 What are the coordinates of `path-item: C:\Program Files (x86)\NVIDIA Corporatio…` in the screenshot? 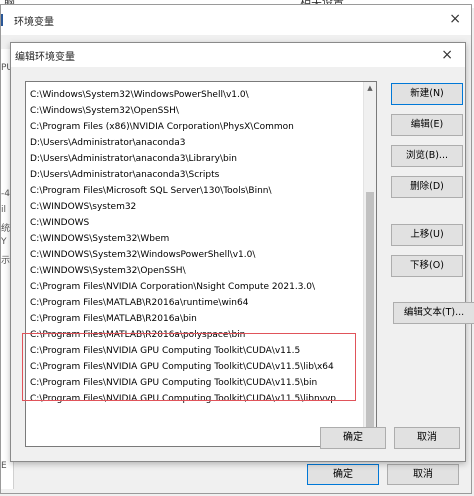 It's located at (162, 127).